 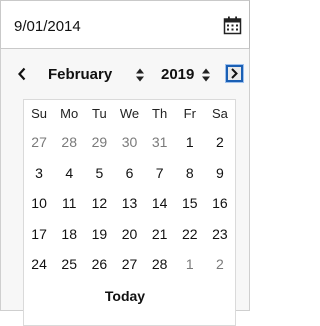 I want to click on week-row: 3 4 5 6 7 8 9, so click(x=129, y=173).